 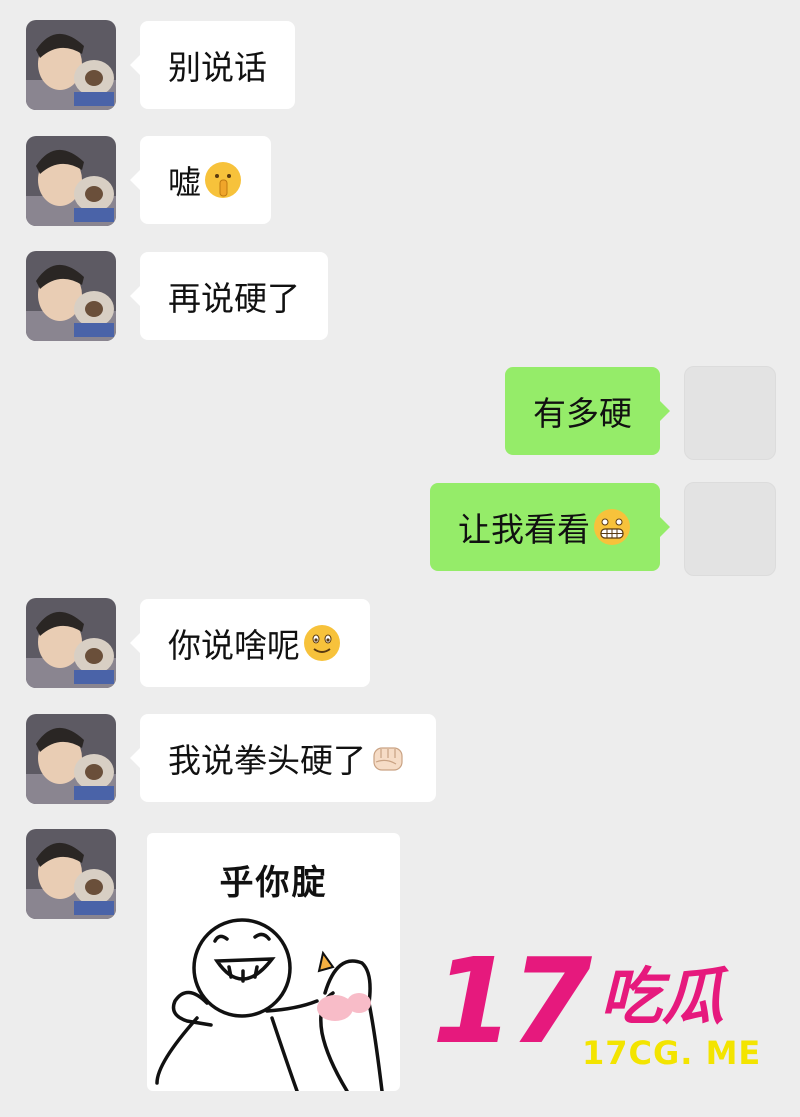 I want to click on message-text: 你说啥呢, so click(x=234, y=645).